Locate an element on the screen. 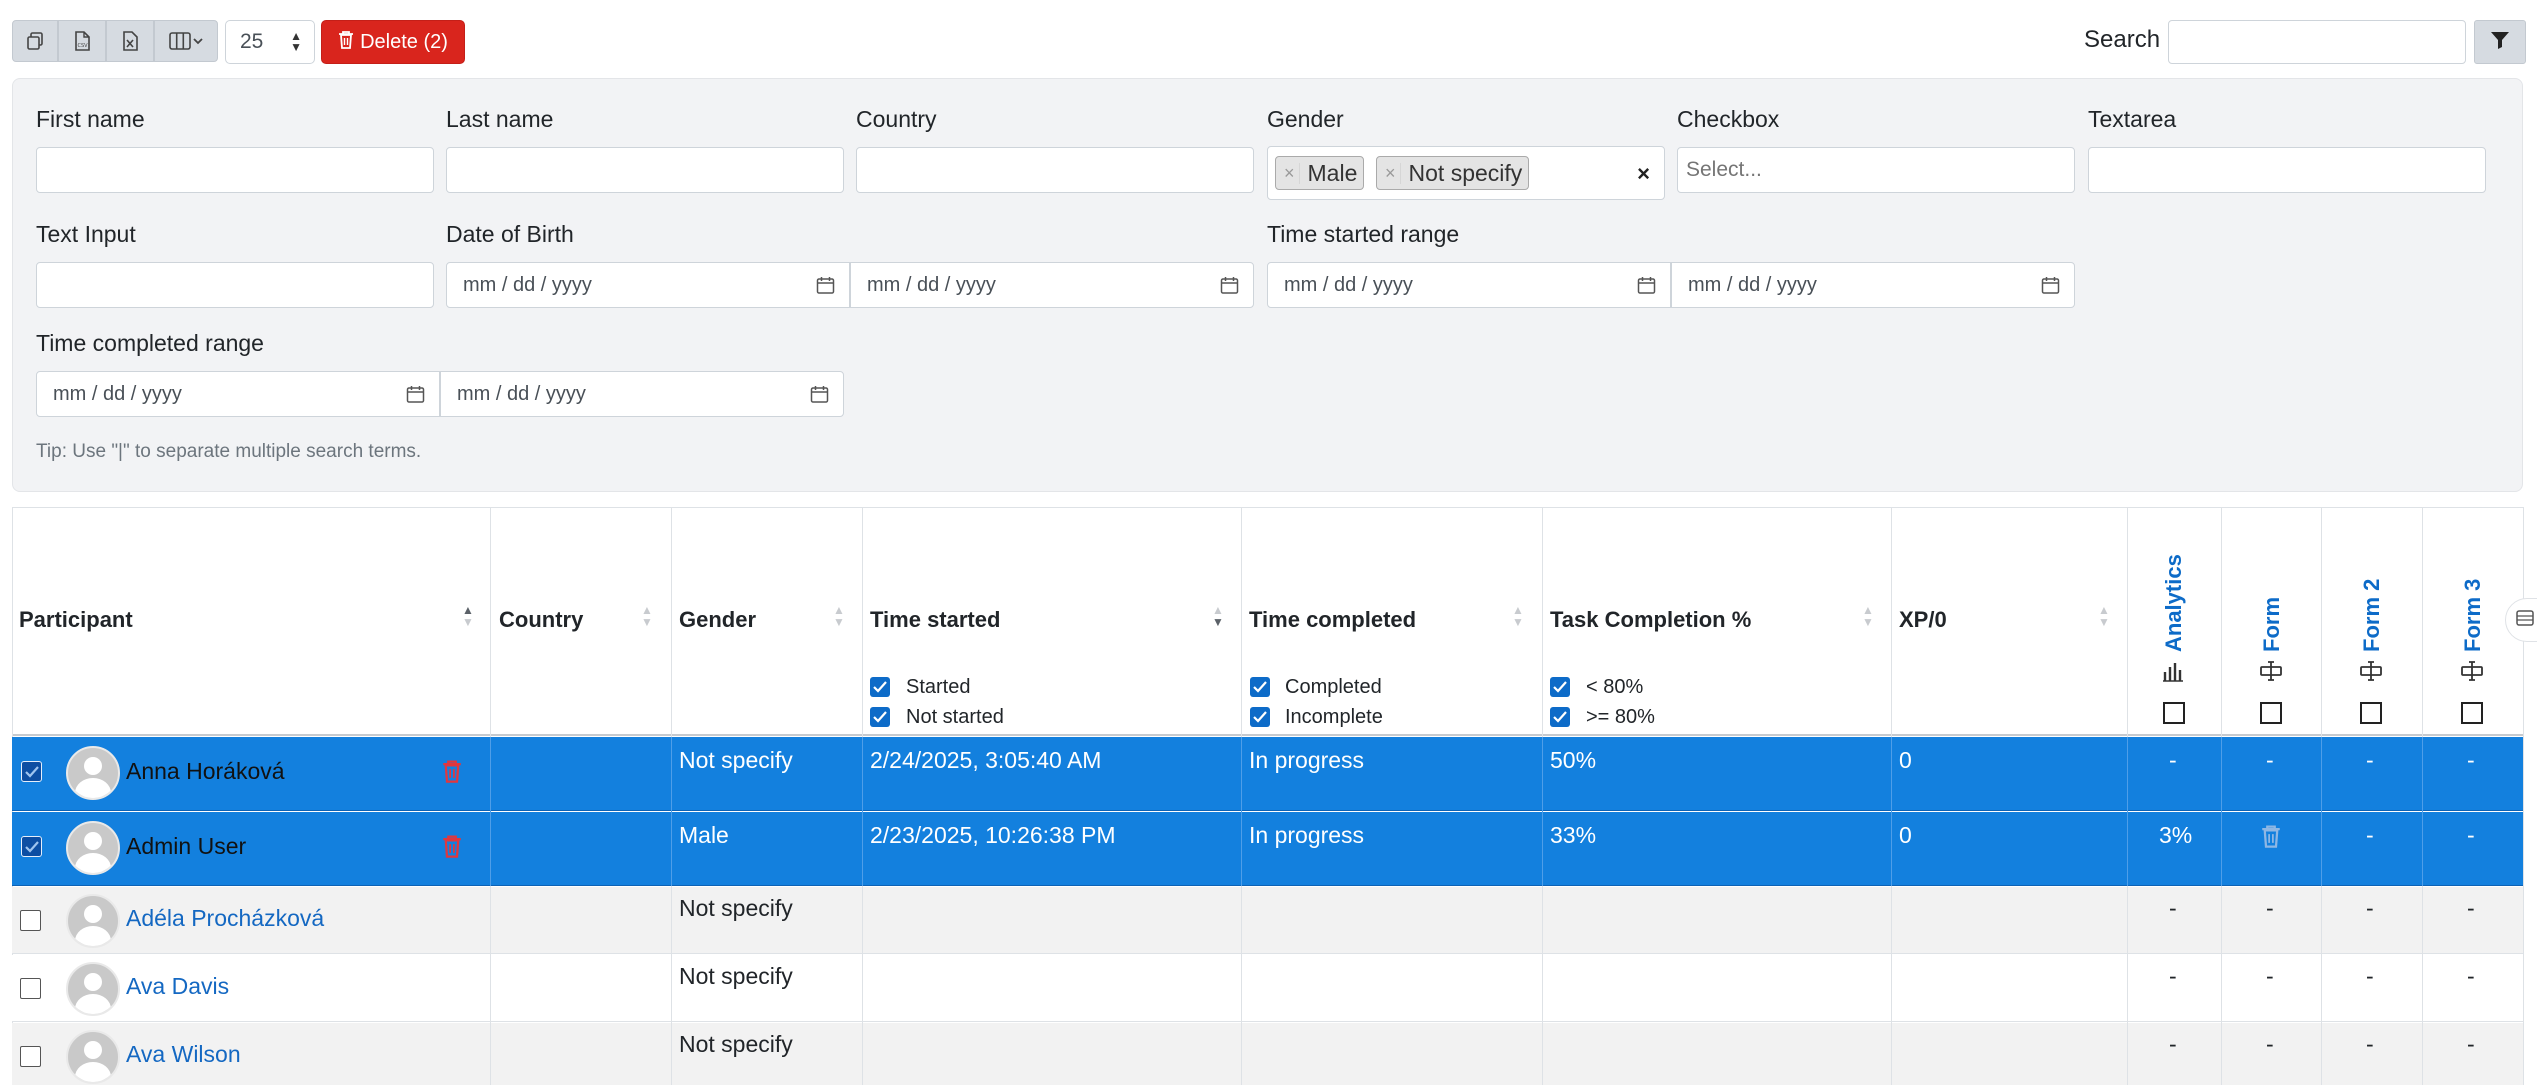 This screenshot has width=2537, height=1085. dob-from-input: mm / dd / yyyy is located at coordinates (648, 285).